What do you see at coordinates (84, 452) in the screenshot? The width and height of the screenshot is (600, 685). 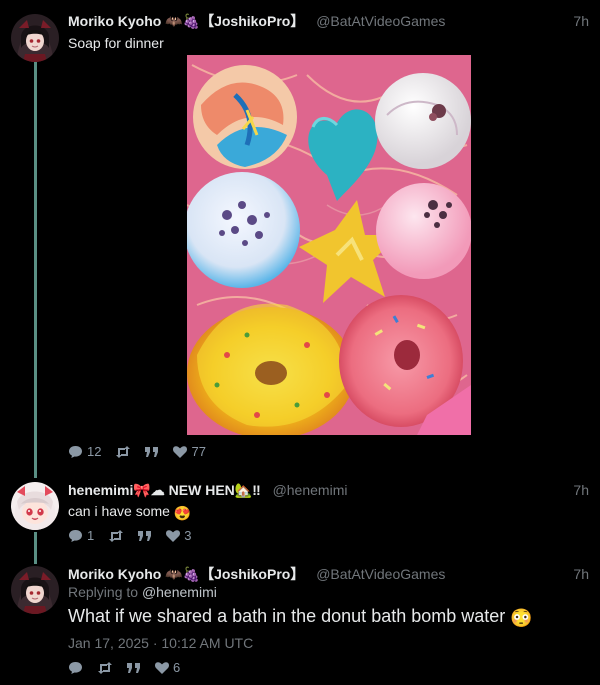 I see `reply-button: 12` at bounding box center [84, 452].